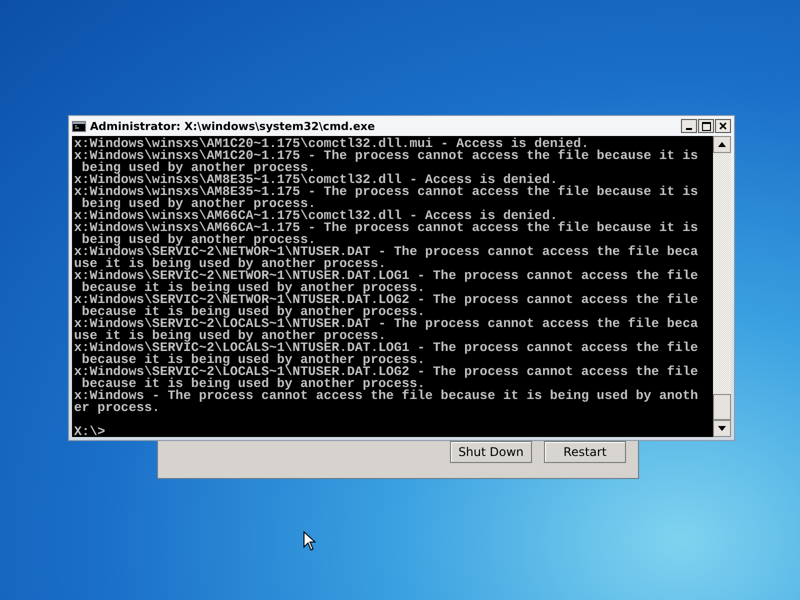 The image size is (800, 600). Describe the element at coordinates (386, 324) in the screenshot. I see `console-line: x:Windows\SERVIC~2\LOCALS~1\NTUSER.DAT - The process cannot access the file beca` at that location.